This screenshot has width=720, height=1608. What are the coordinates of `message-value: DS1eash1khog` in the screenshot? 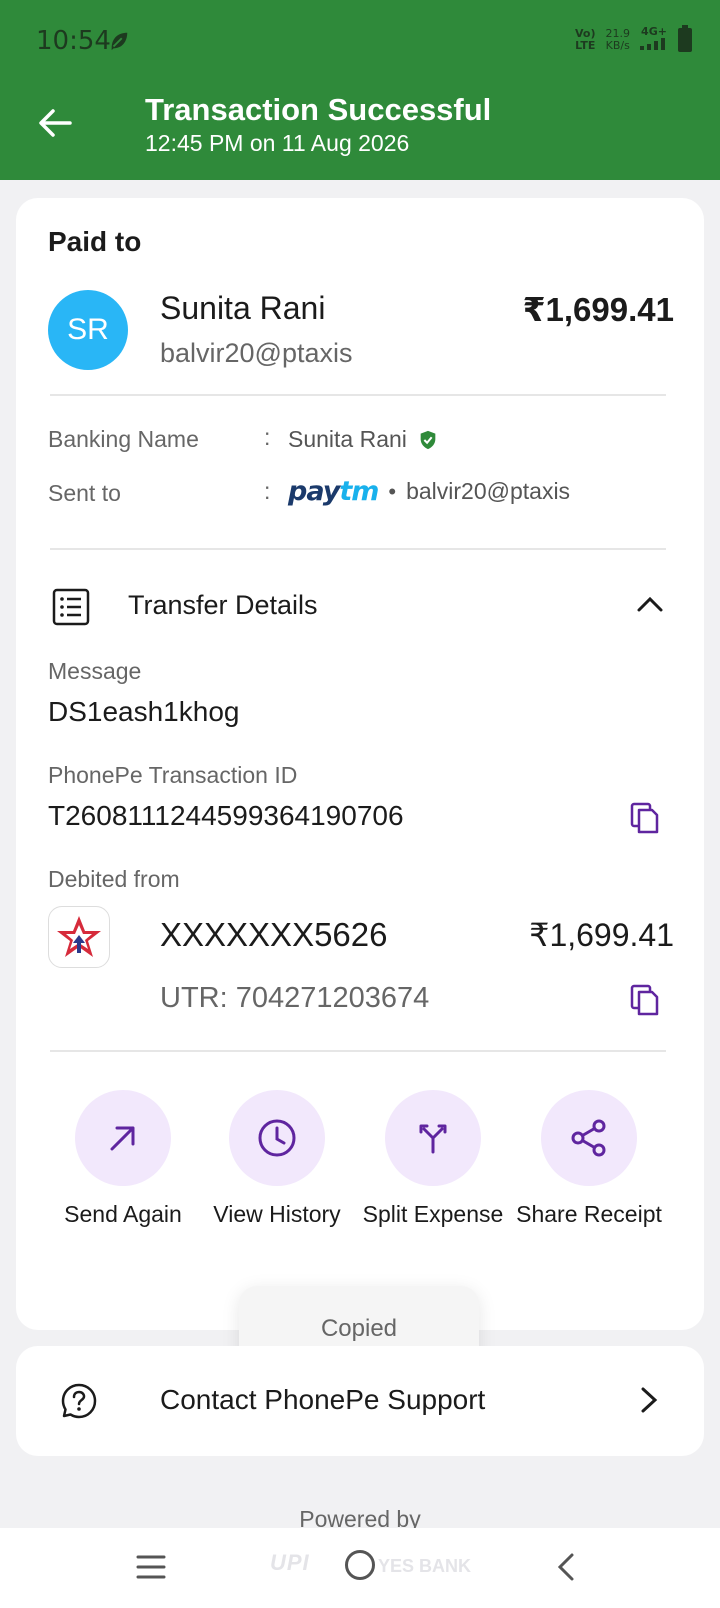 It's located at (144, 711).